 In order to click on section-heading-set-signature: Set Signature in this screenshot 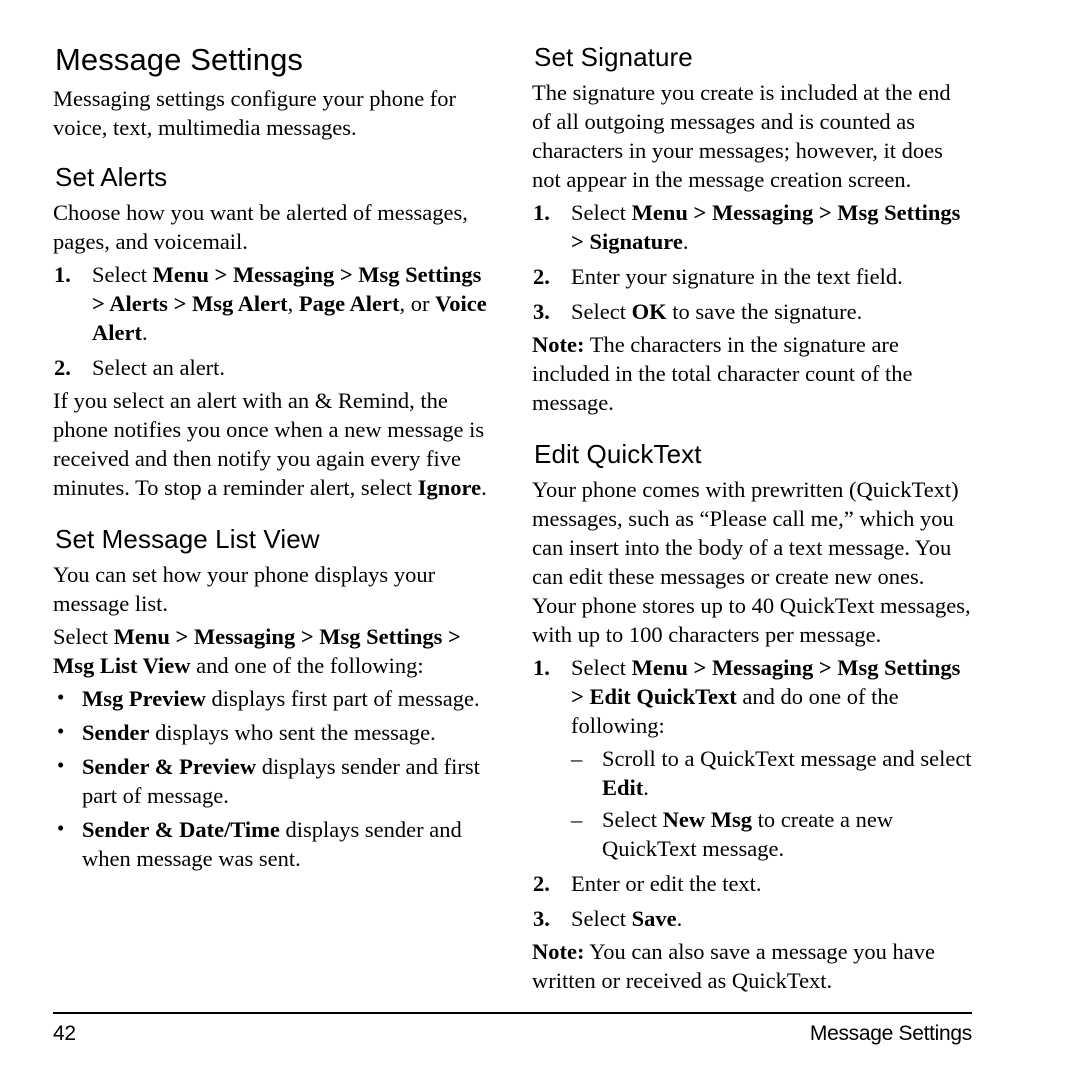, I will do `click(613, 57)`.